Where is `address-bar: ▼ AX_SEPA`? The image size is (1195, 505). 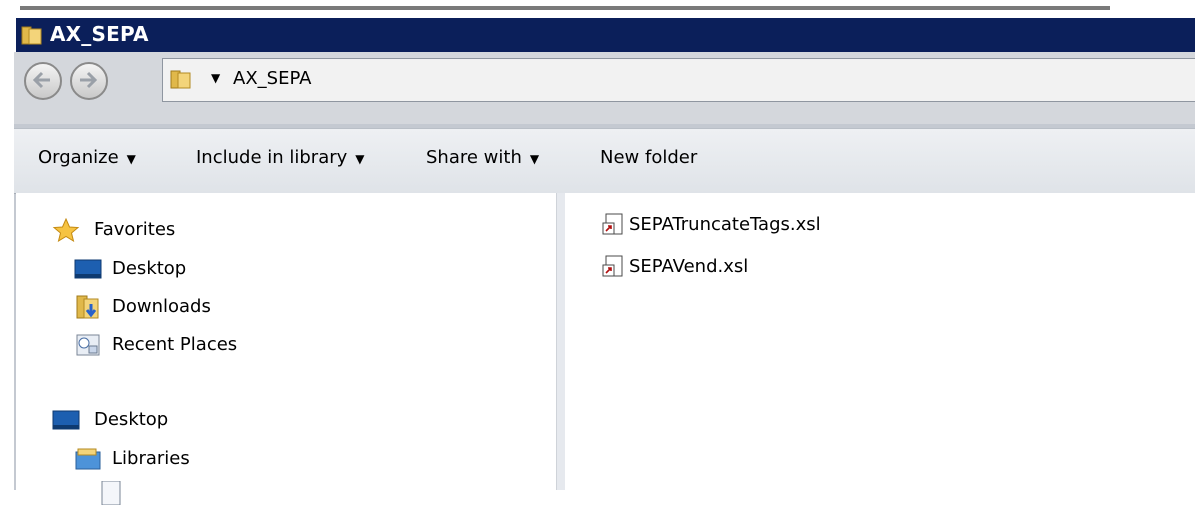
address-bar: ▼ AX_SEPA is located at coordinates (678, 80).